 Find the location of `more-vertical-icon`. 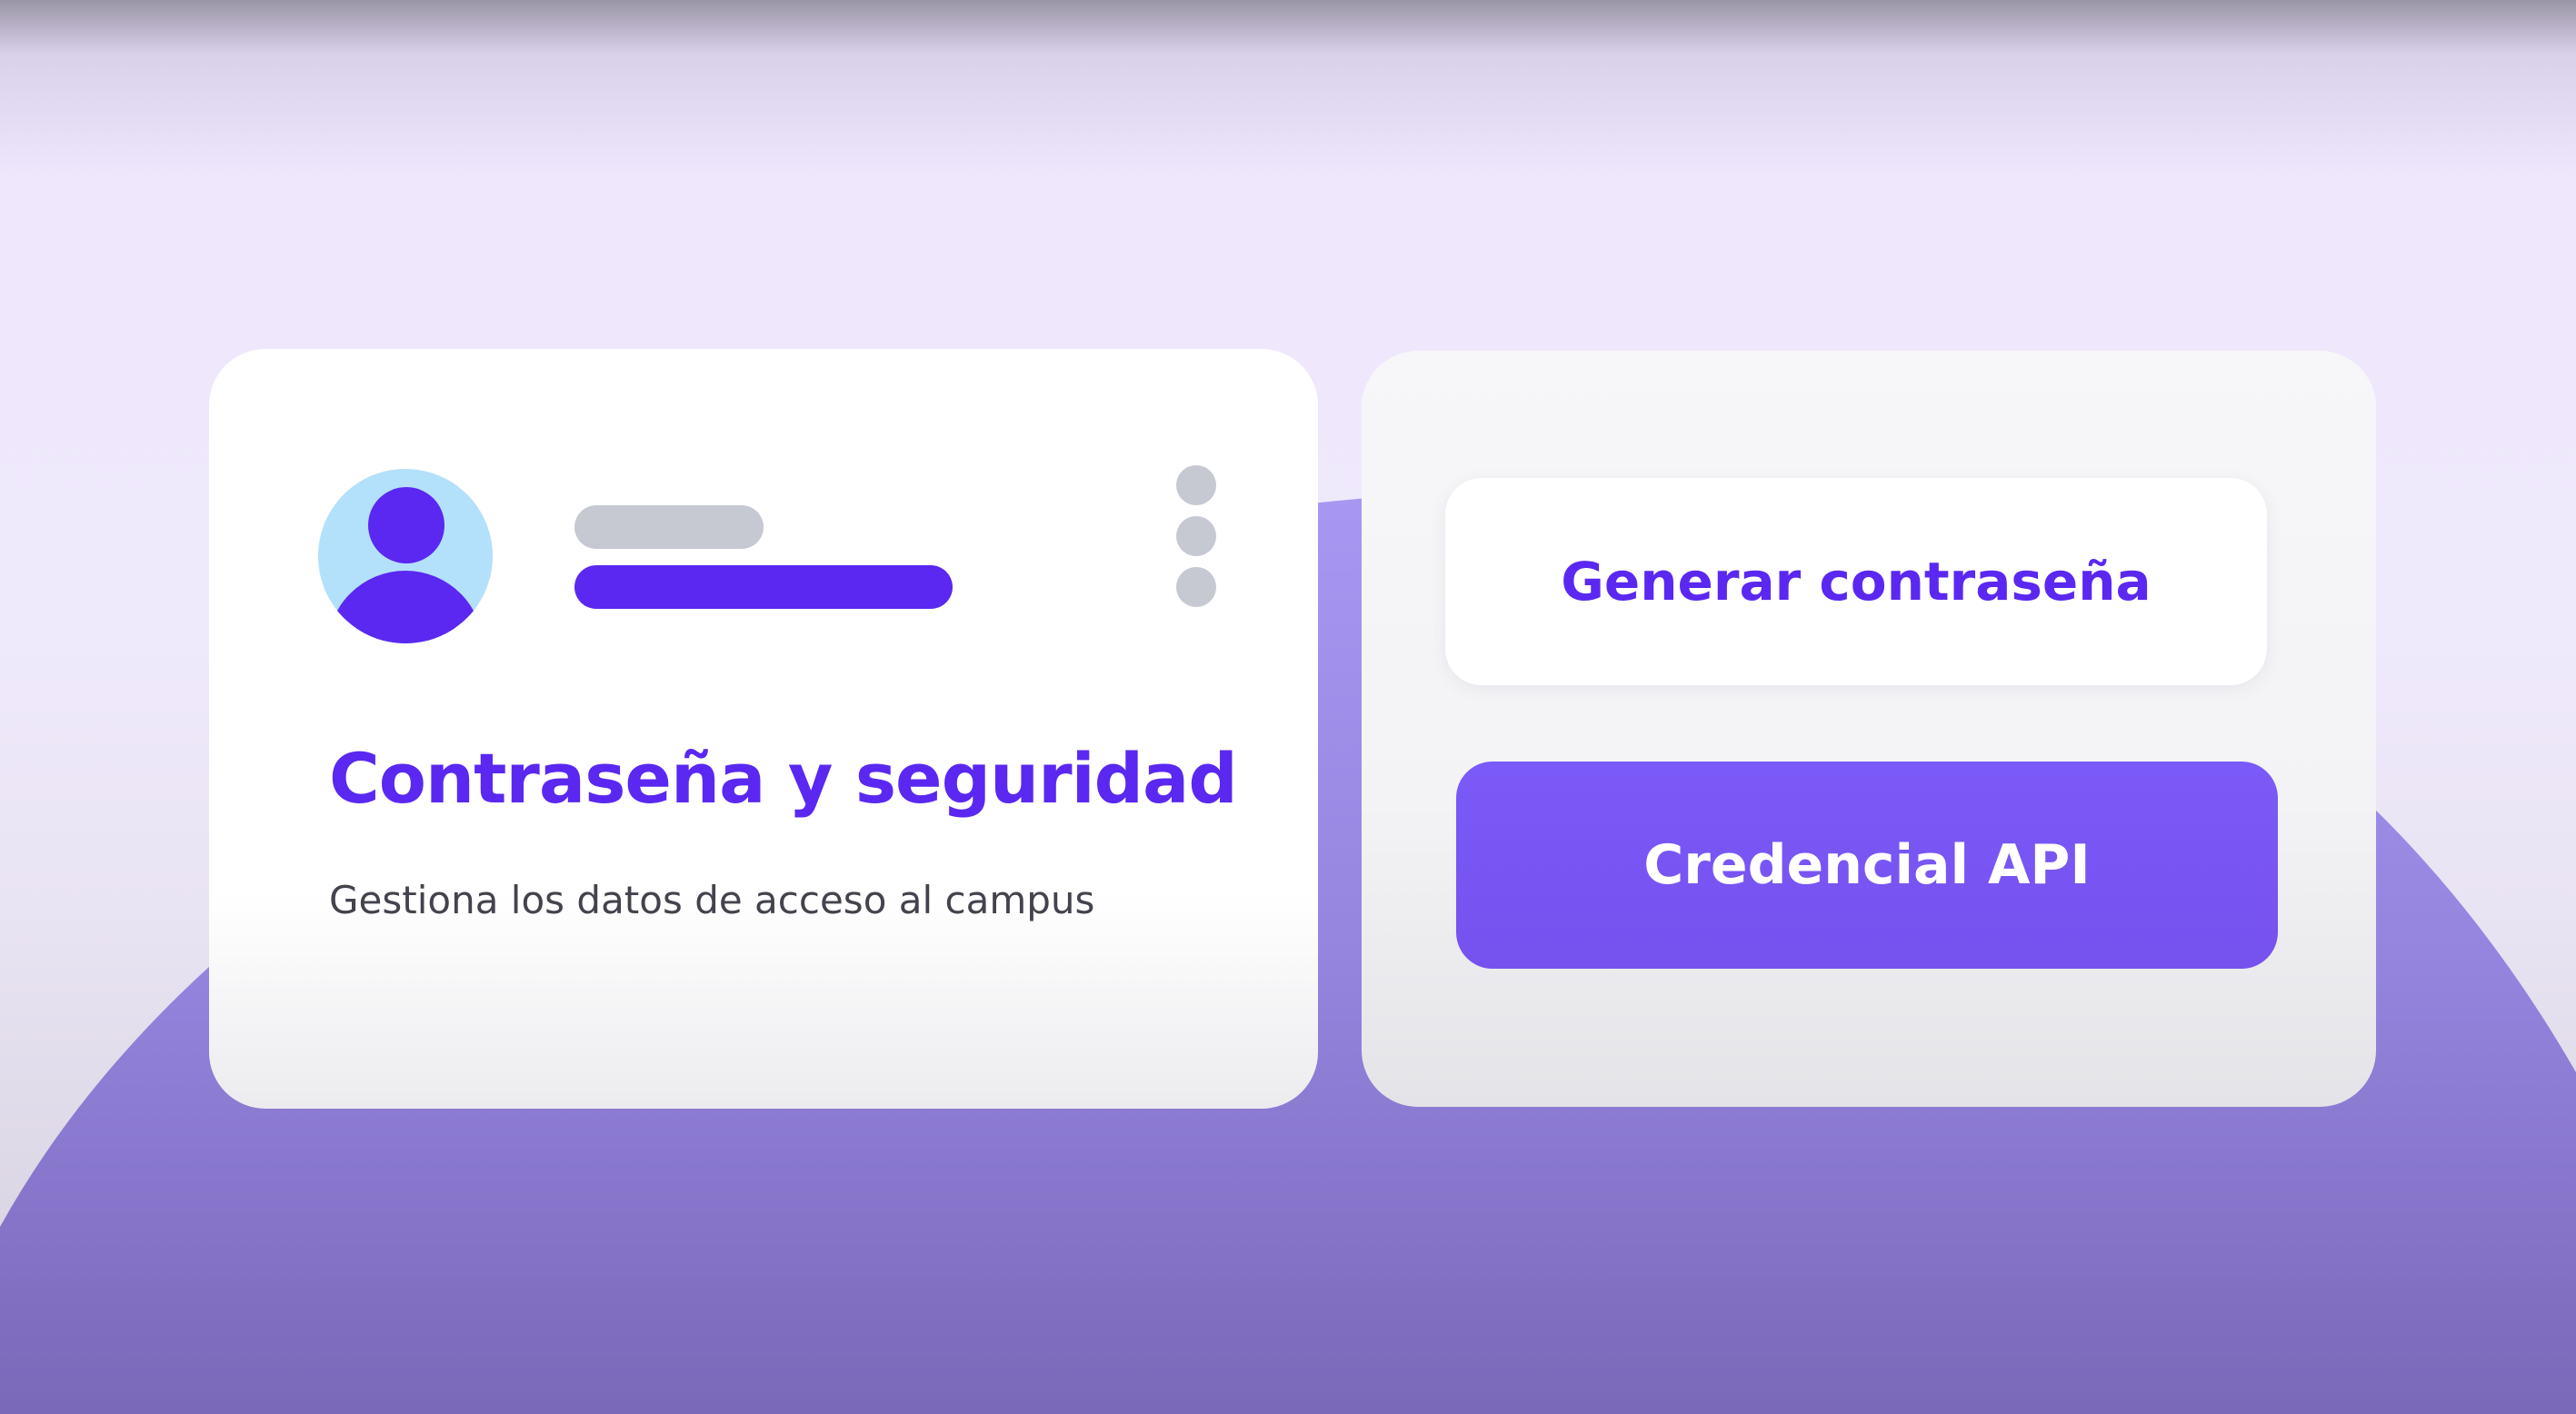

more-vertical-icon is located at coordinates (1196, 538).